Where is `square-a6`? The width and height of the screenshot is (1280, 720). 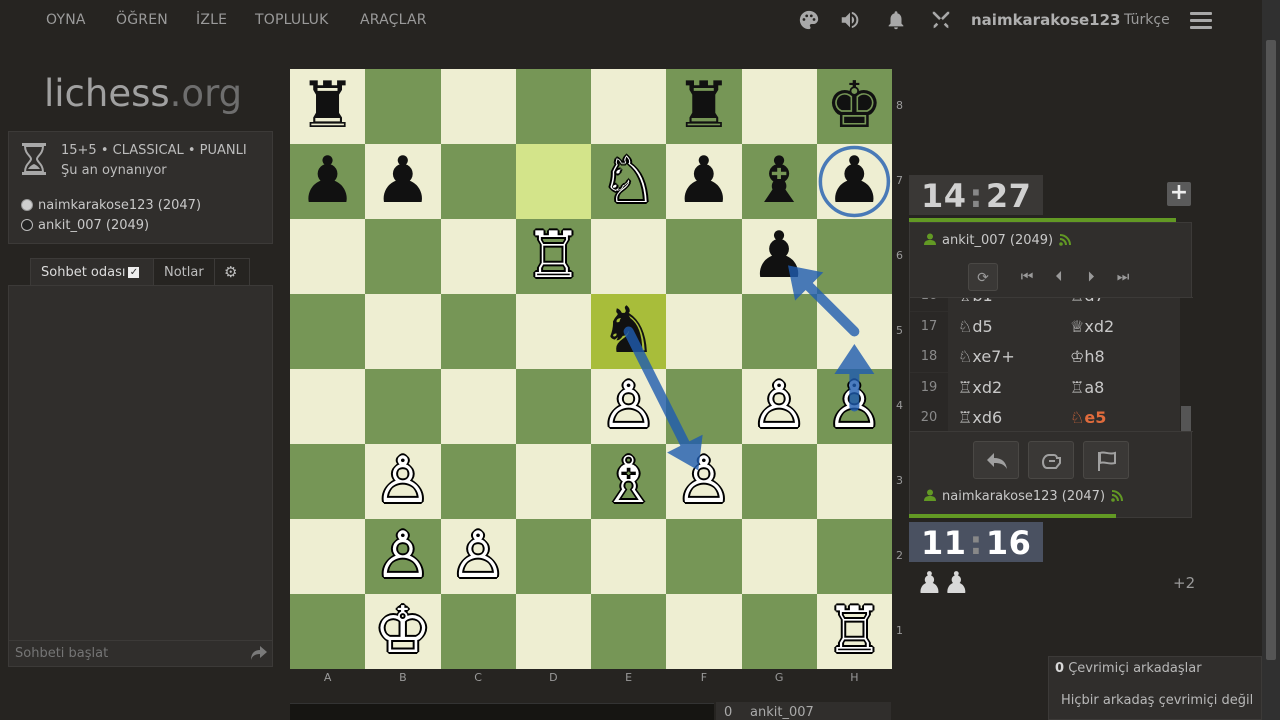 square-a6 is located at coordinates (328, 256).